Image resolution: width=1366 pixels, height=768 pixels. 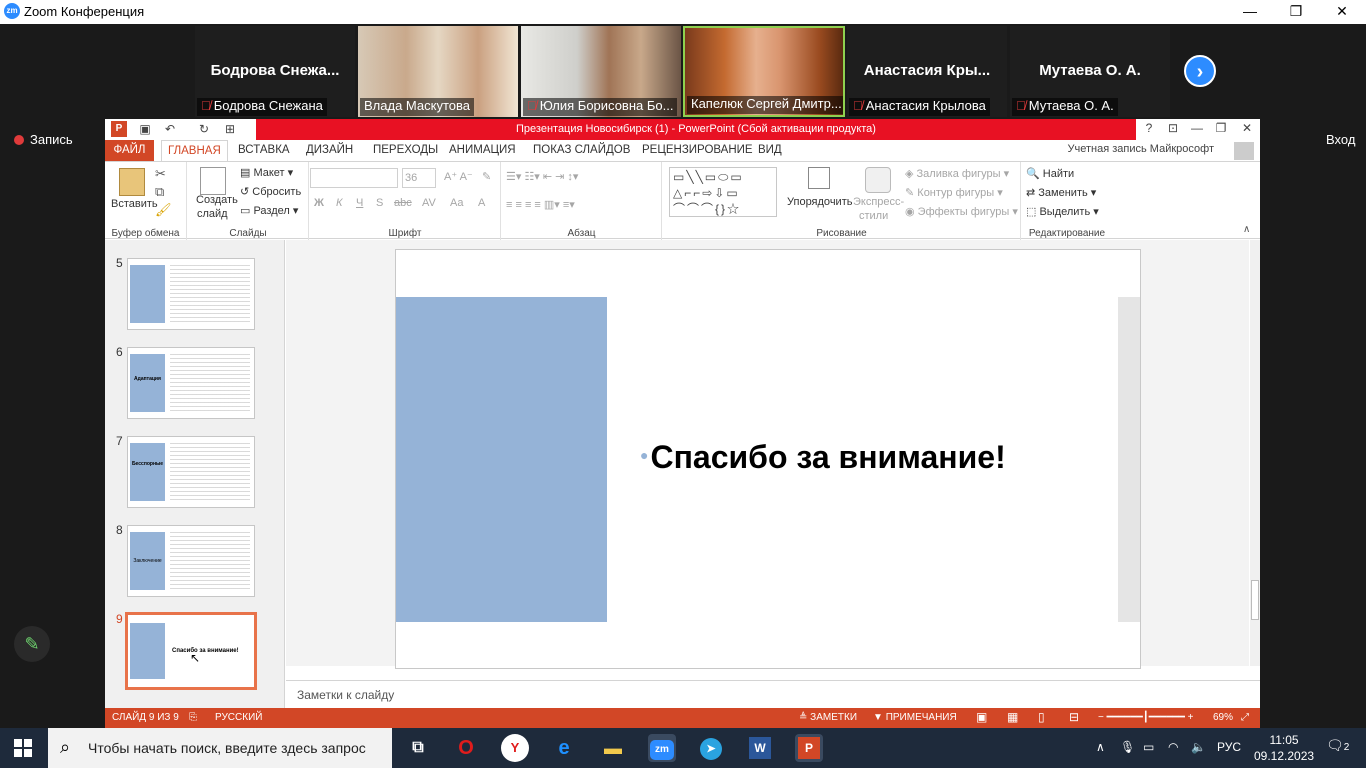 I want to click on spellcheck-icon: ⎘, so click(x=193, y=717).